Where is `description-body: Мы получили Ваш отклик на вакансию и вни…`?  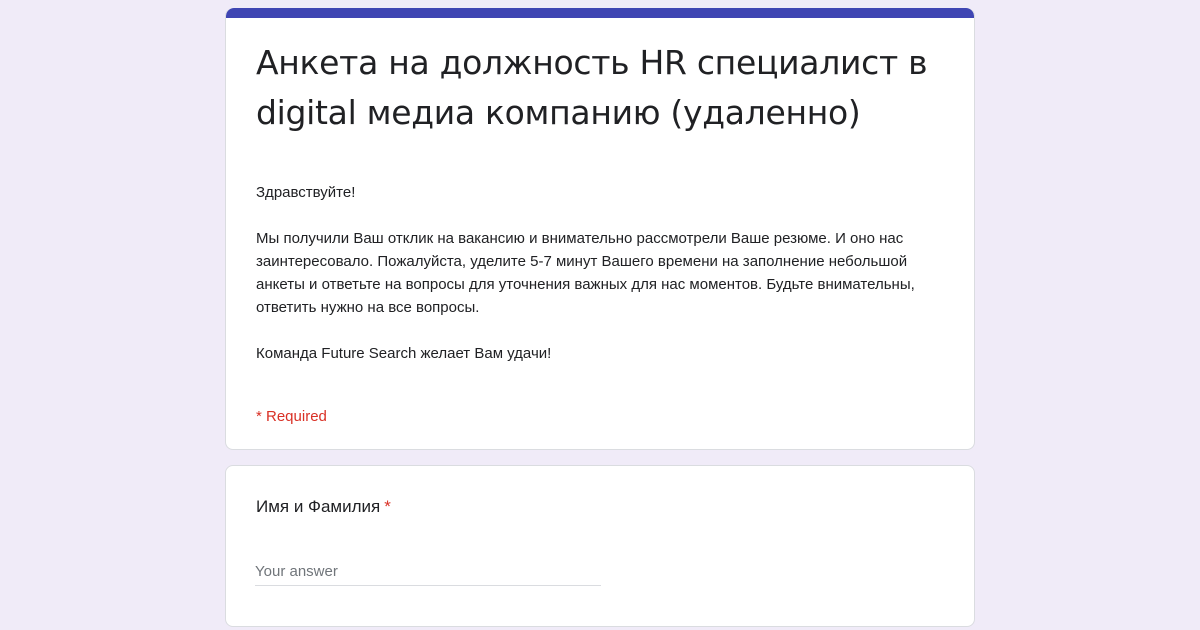 description-body: Мы получили Ваш отклик на вакансию и вни… is located at coordinates (585, 273).